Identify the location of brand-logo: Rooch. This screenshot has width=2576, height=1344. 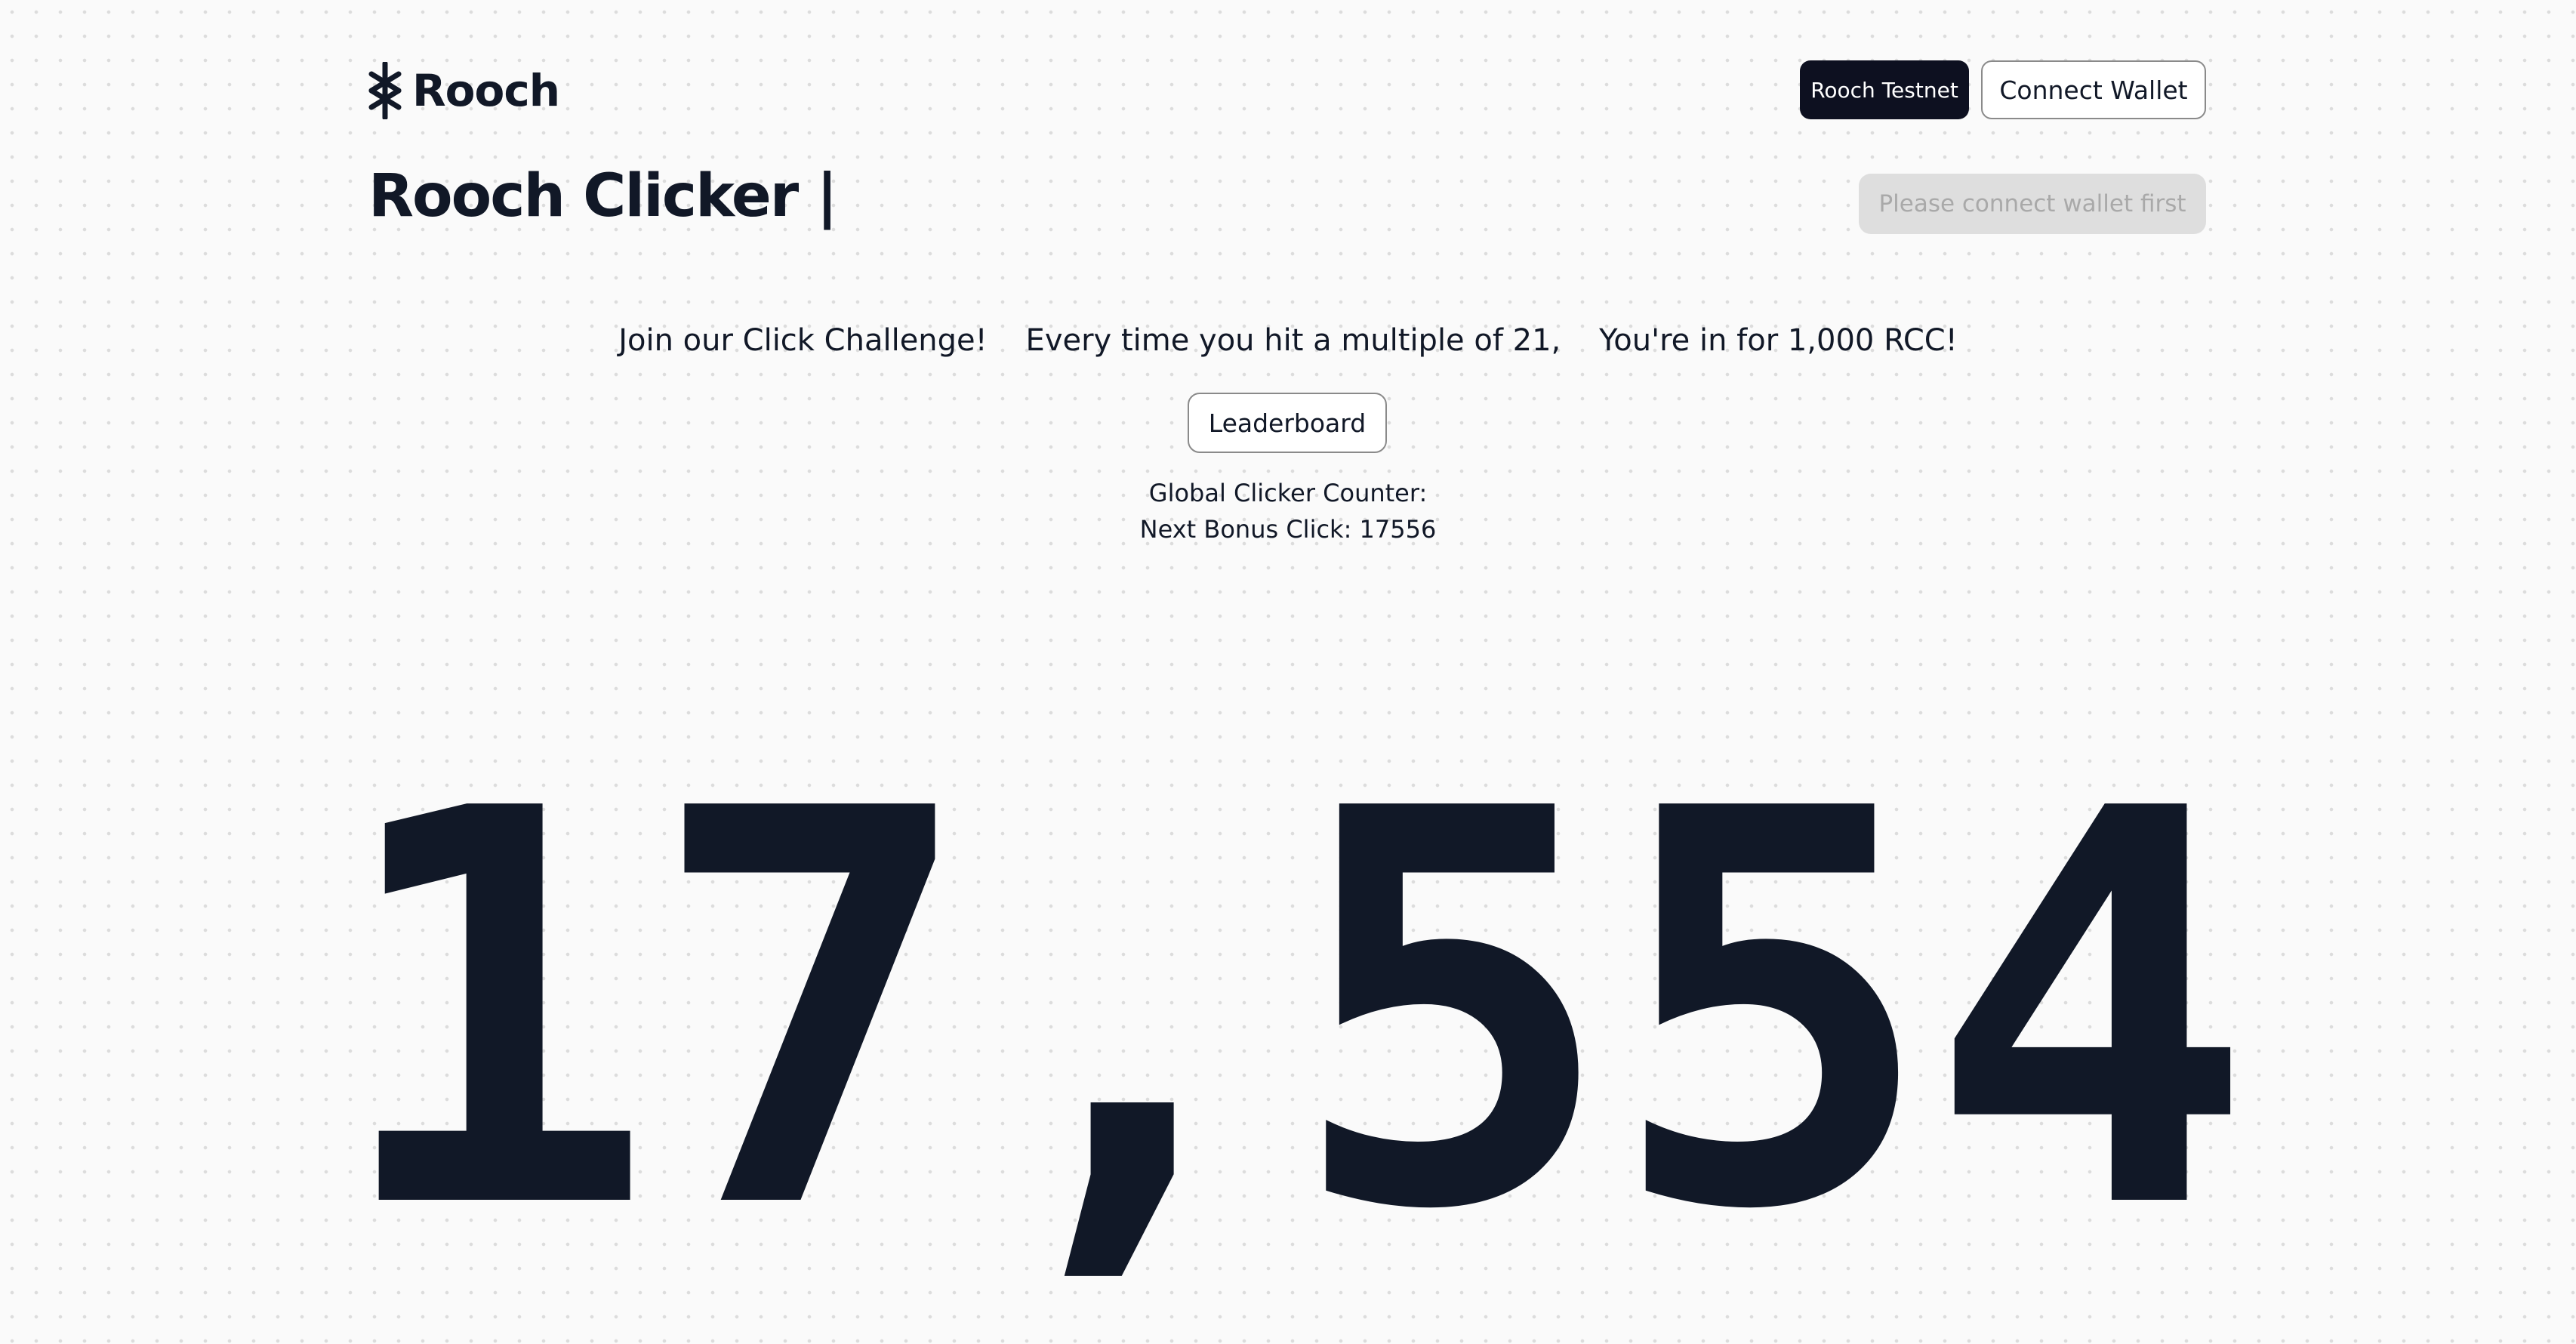
(464, 90).